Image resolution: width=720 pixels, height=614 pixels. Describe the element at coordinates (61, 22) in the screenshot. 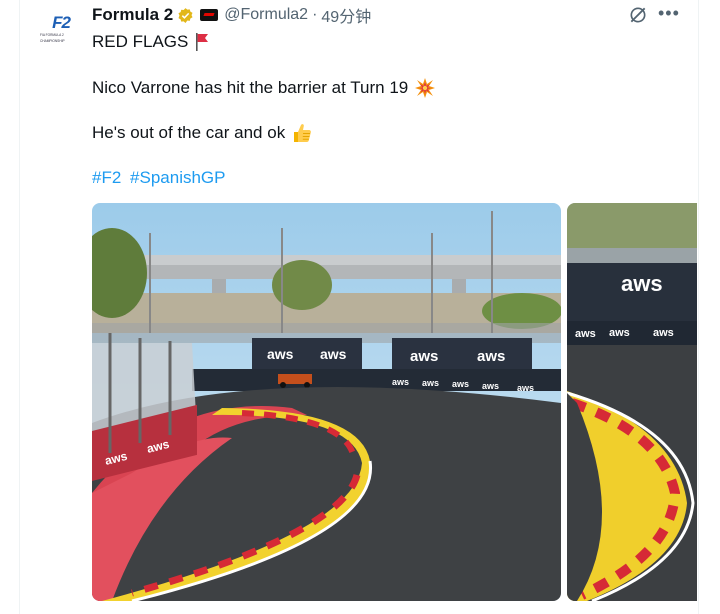

I see `avatar-logo: F2` at that location.